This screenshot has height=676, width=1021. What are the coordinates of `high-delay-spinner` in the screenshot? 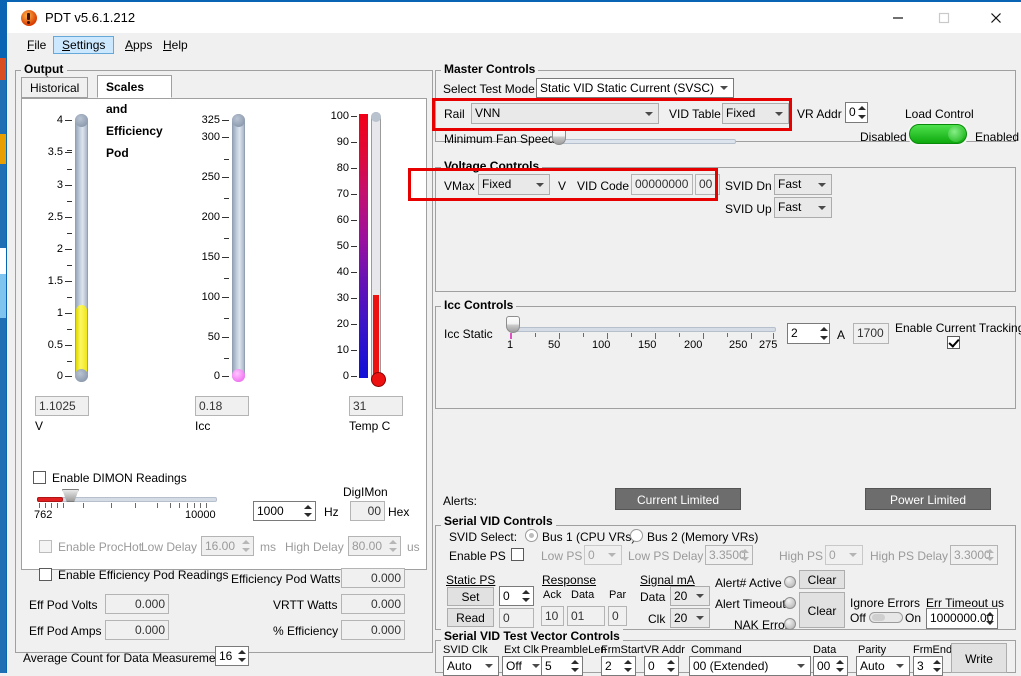 It's located at (394, 546).